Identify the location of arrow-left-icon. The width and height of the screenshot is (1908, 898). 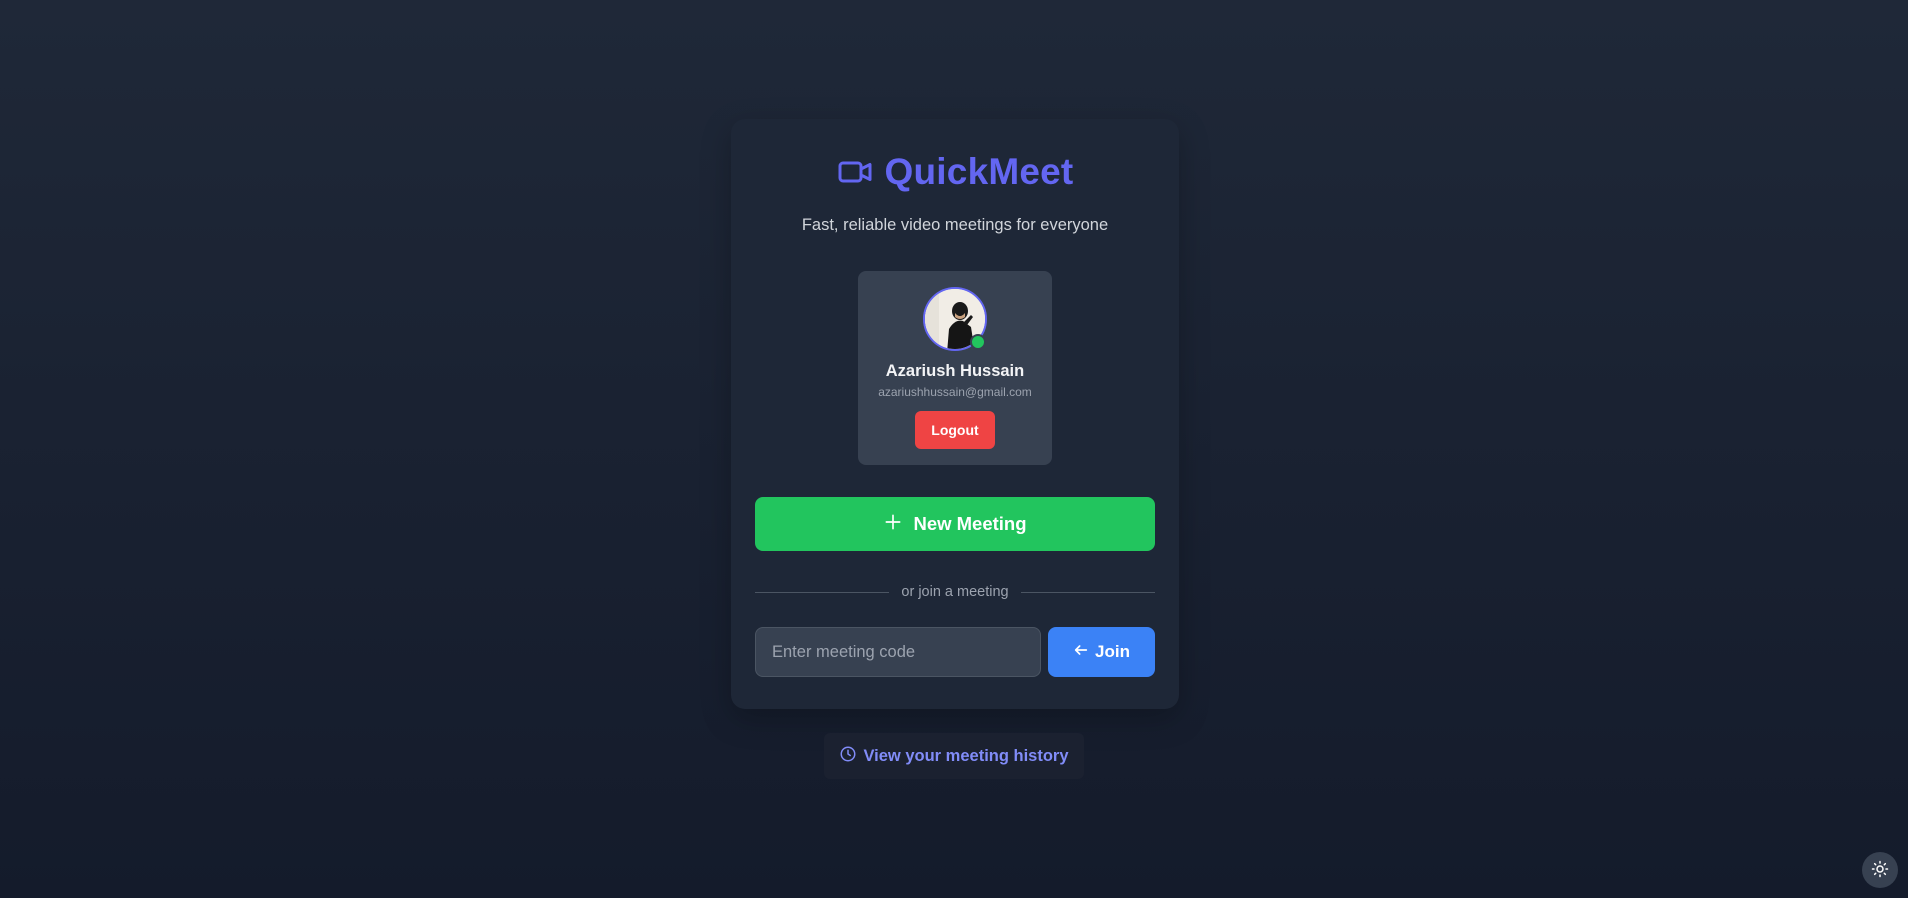
(1081, 652).